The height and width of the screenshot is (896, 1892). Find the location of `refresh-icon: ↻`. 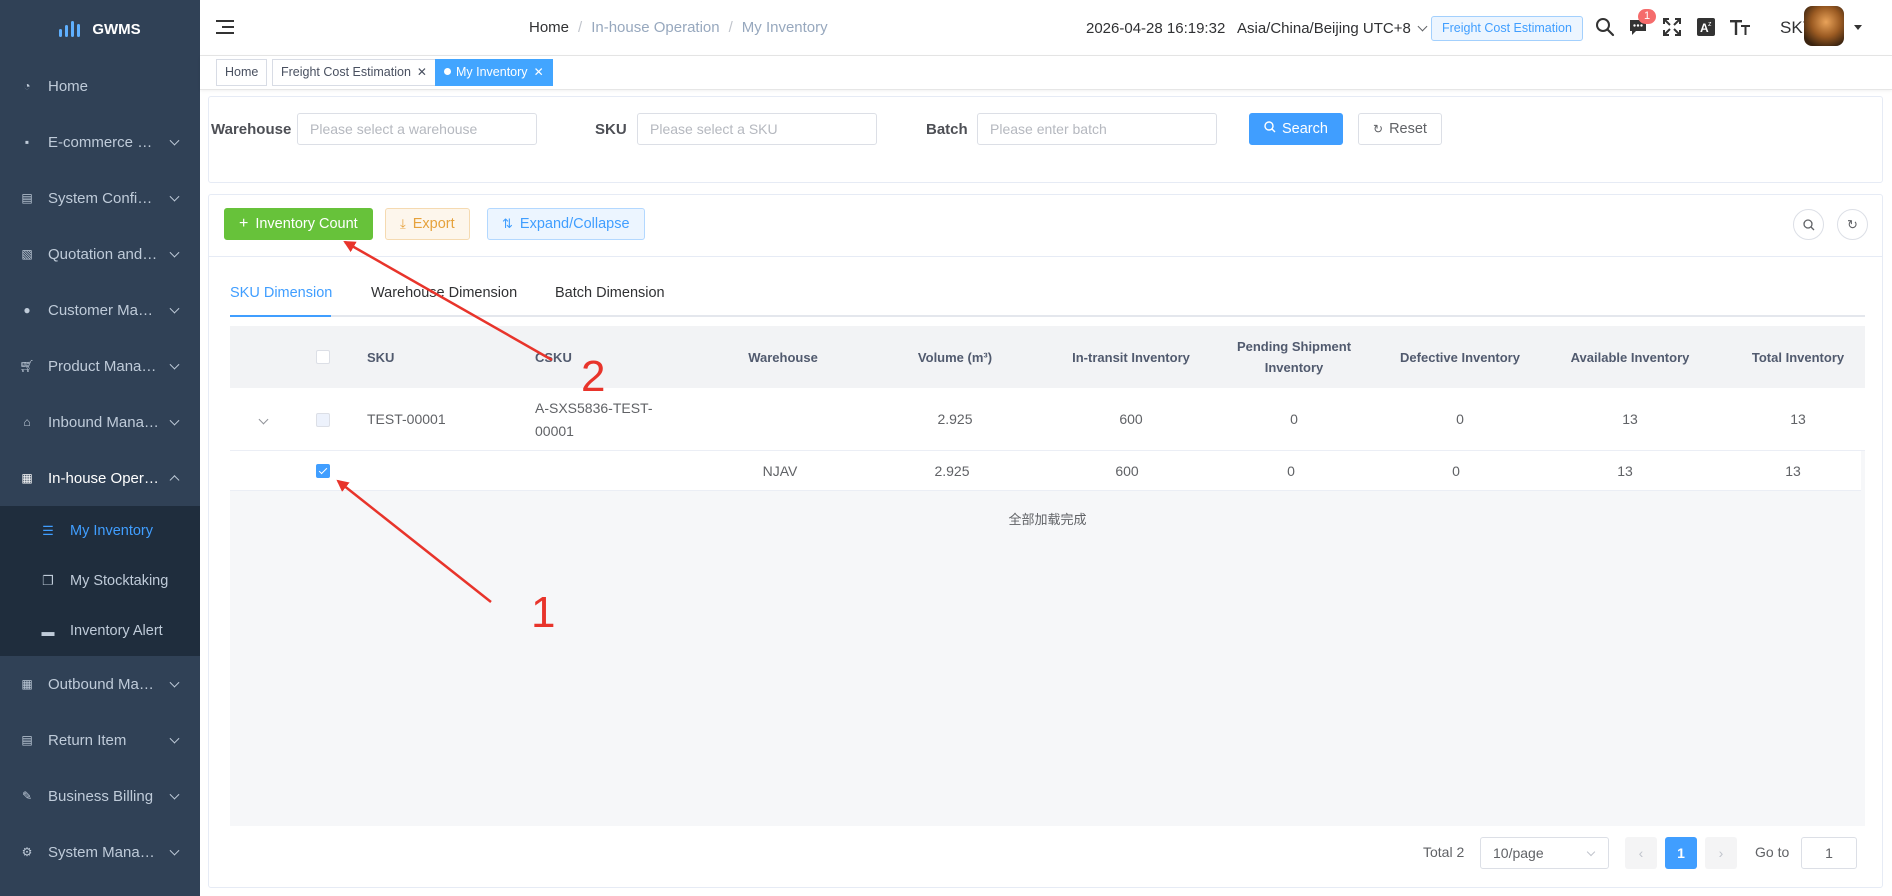

refresh-icon: ↻ is located at coordinates (1852, 224).